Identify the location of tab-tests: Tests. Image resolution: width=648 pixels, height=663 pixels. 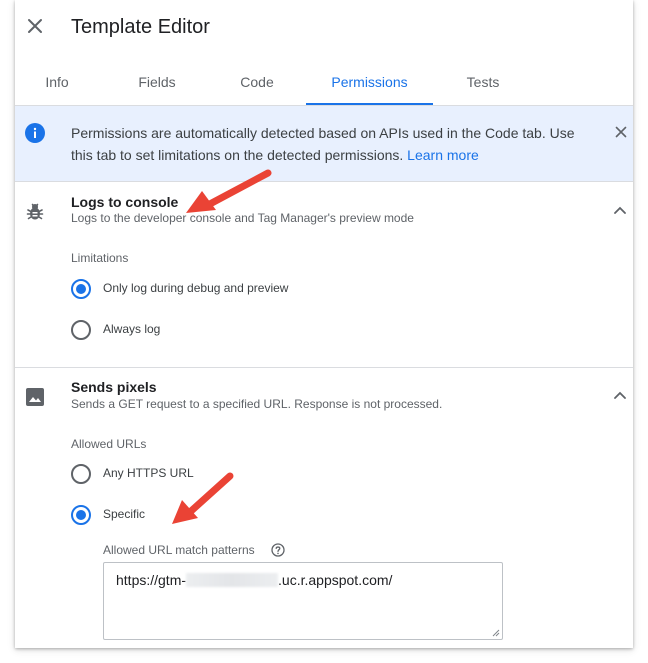
(483, 82).